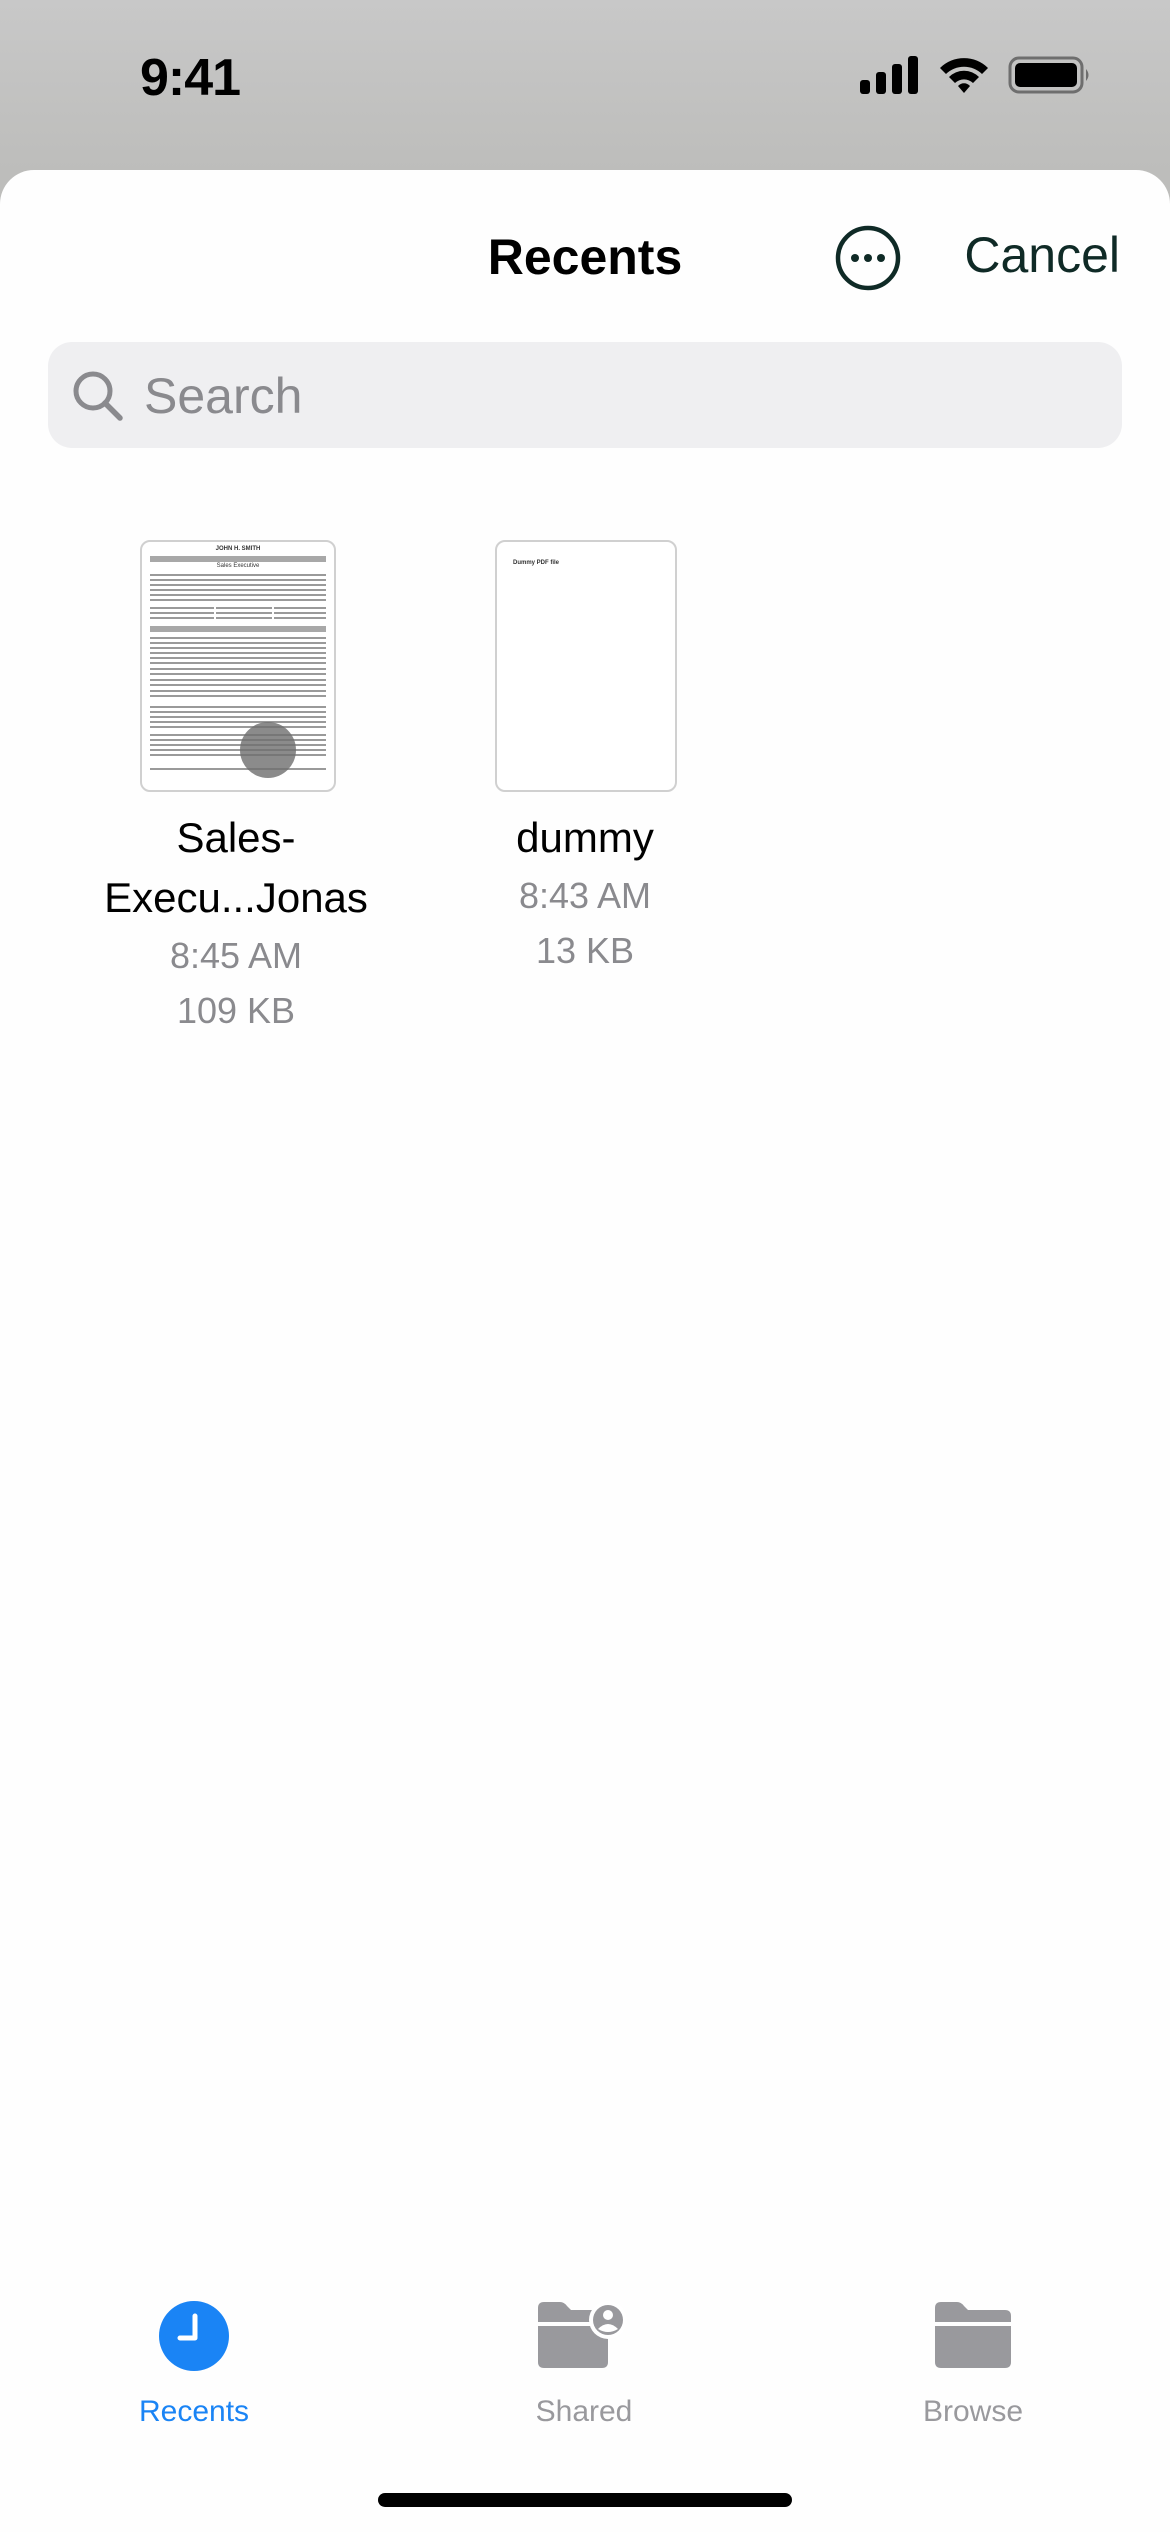 The image size is (1170, 2532). Describe the element at coordinates (619, 396) in the screenshot. I see `search-input` at that location.